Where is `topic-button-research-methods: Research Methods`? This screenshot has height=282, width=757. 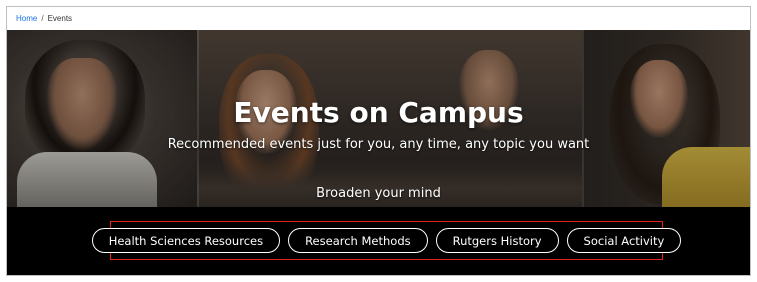
topic-button-research-methods: Research Methods is located at coordinates (358, 240).